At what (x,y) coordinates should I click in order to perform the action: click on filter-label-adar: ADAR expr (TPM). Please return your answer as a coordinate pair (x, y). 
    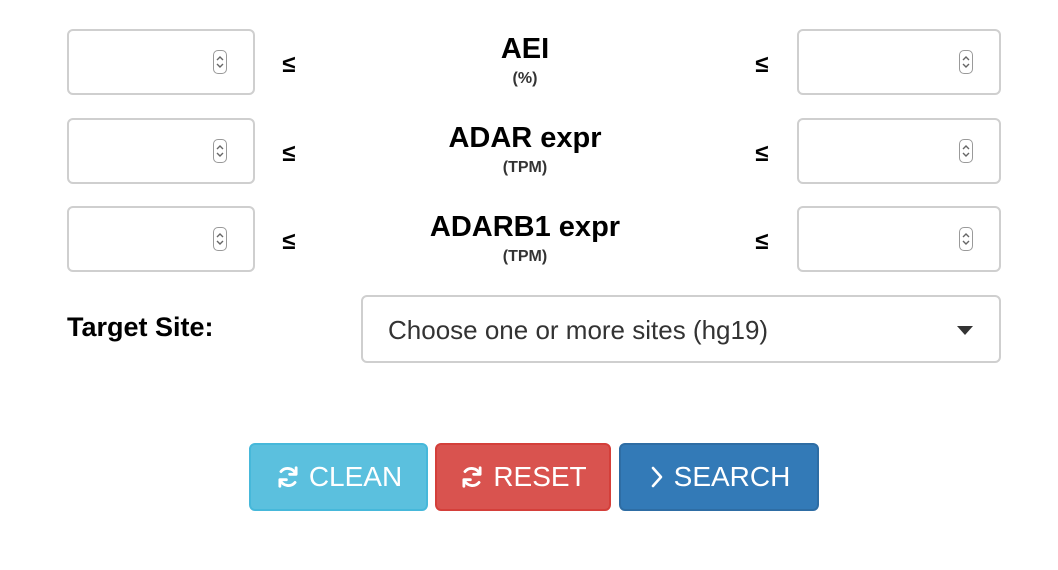
    Looking at the image, I should click on (525, 149).